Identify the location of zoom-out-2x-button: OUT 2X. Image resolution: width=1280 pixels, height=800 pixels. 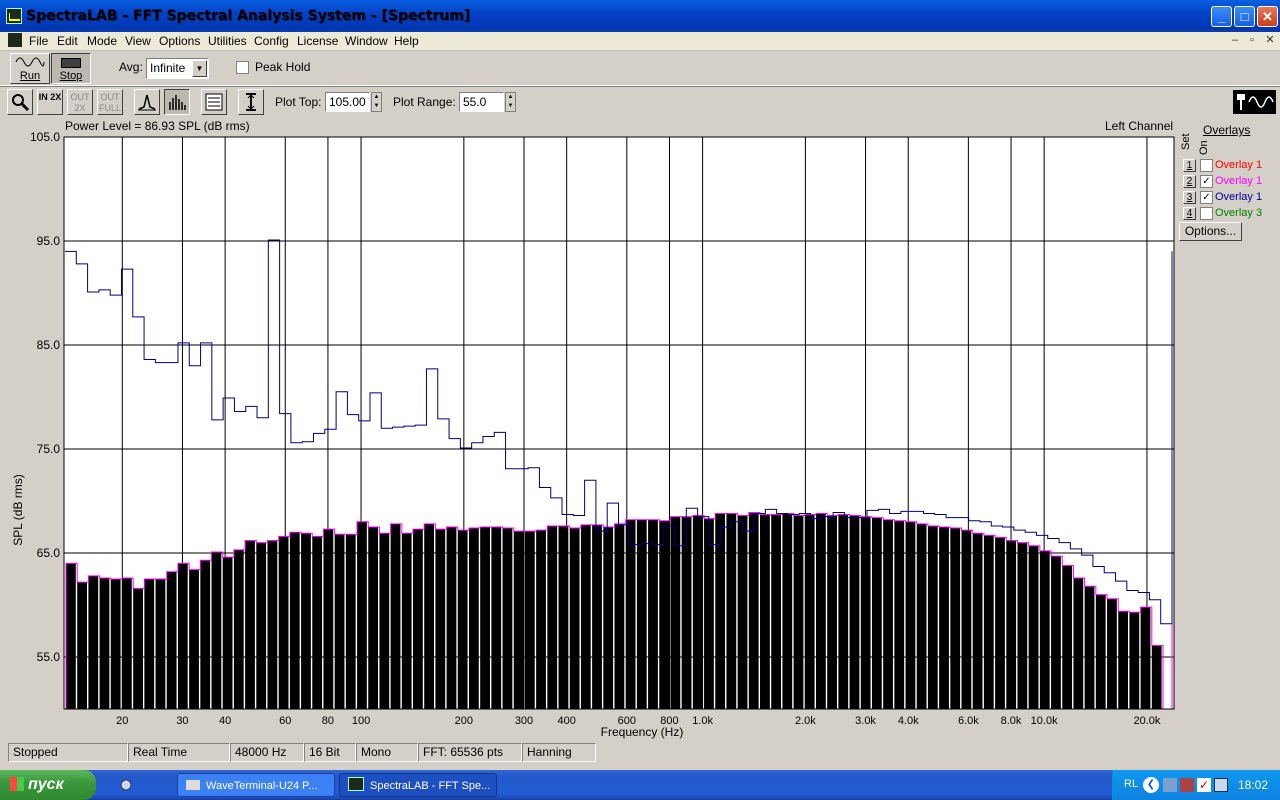
(80, 102).